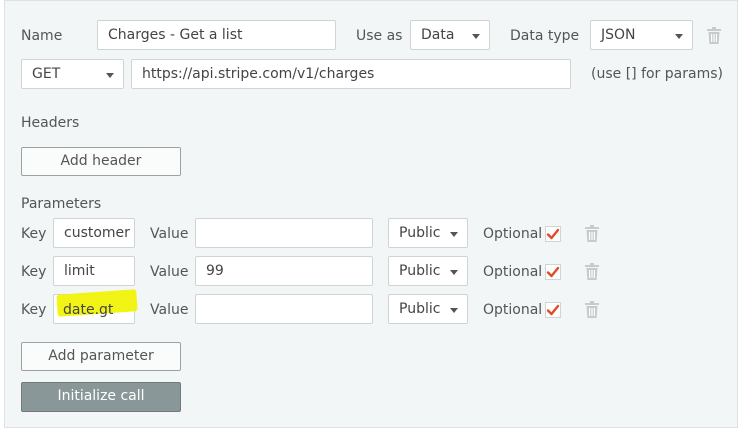  What do you see at coordinates (641, 35) in the screenshot?
I see `data-type-dropdown: JSON` at bounding box center [641, 35].